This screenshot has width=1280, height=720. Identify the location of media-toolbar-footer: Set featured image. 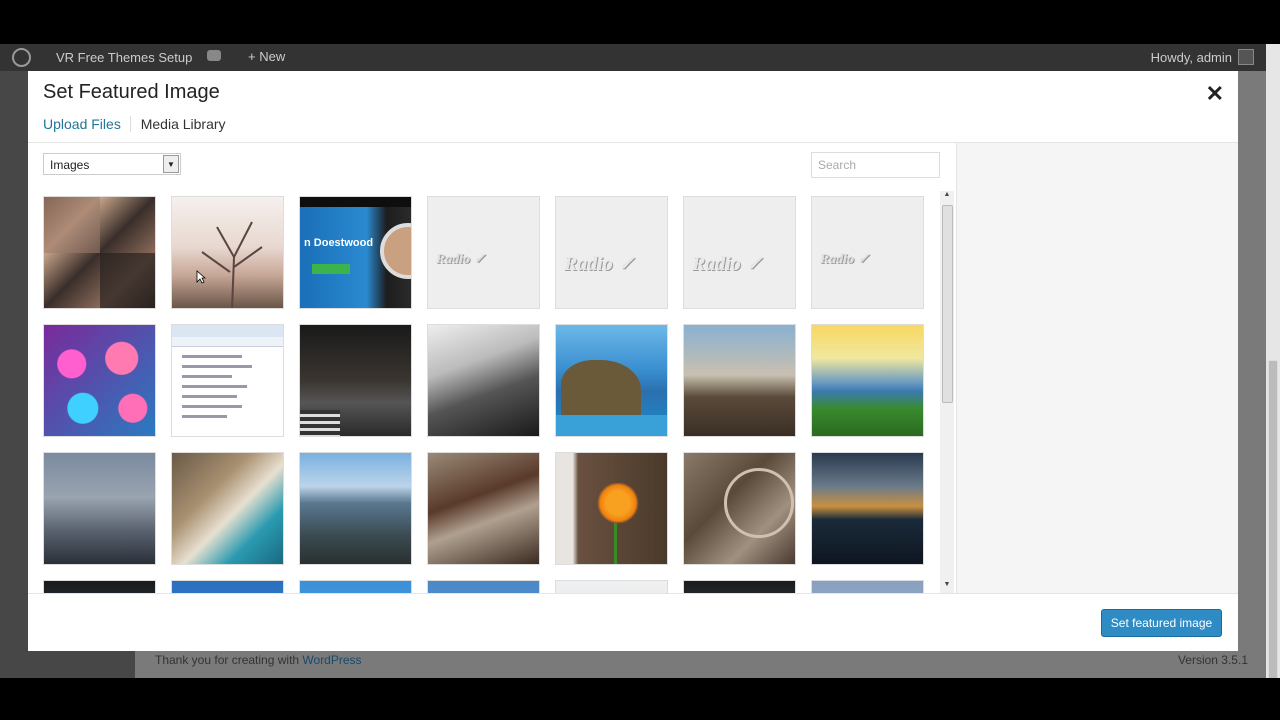
(633, 622).